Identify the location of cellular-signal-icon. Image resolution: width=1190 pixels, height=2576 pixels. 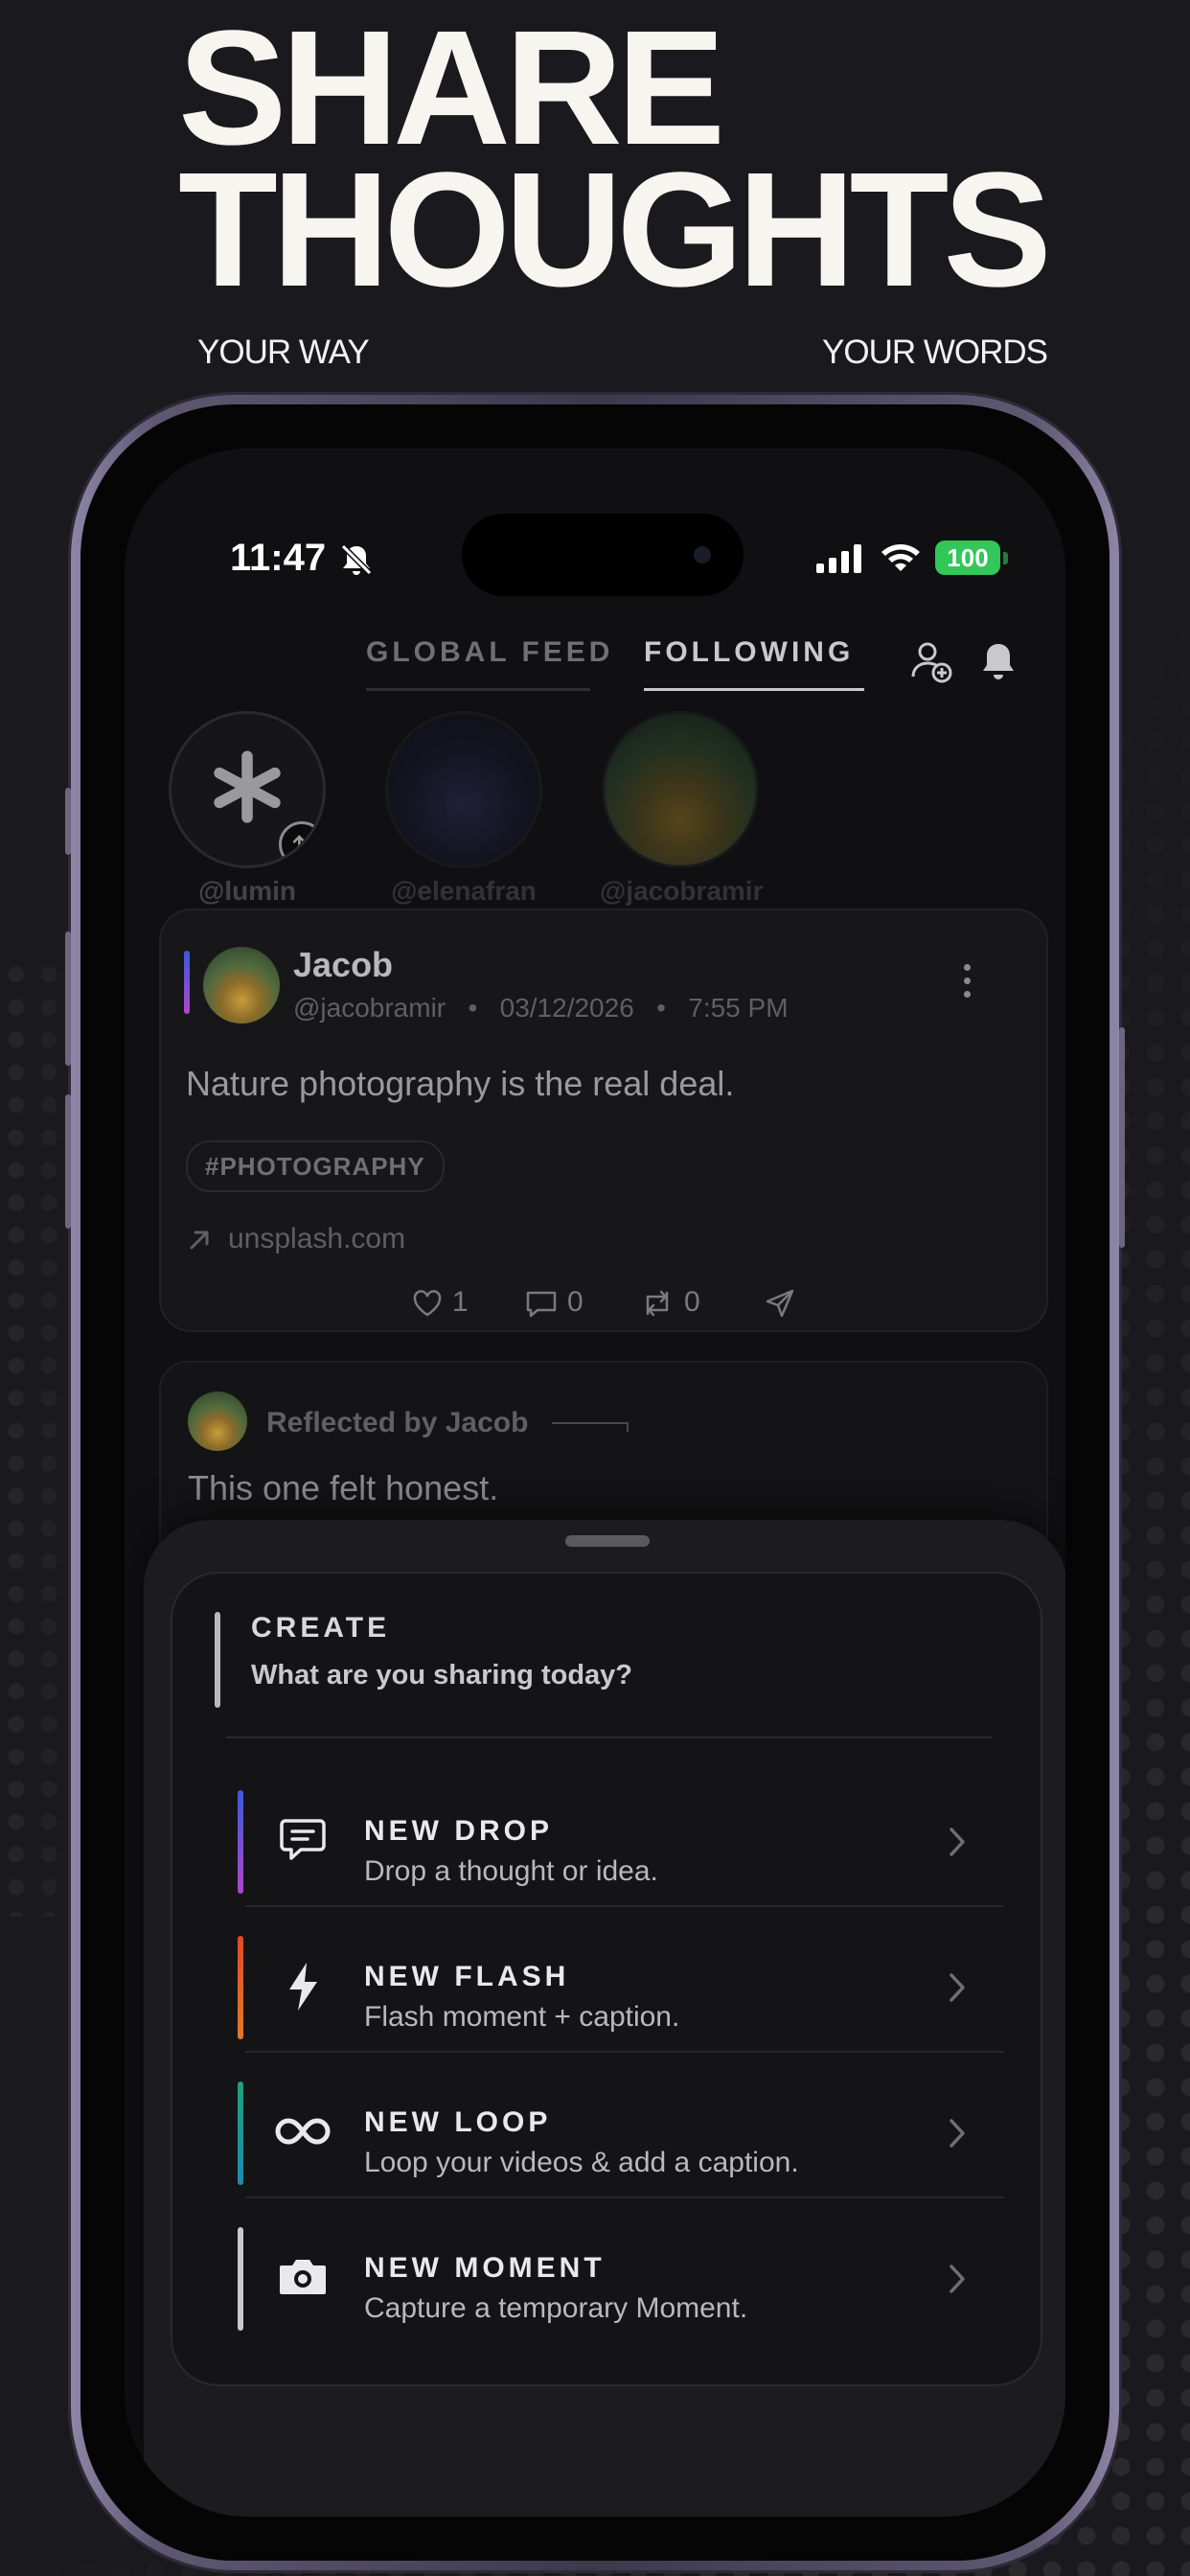
(839, 558).